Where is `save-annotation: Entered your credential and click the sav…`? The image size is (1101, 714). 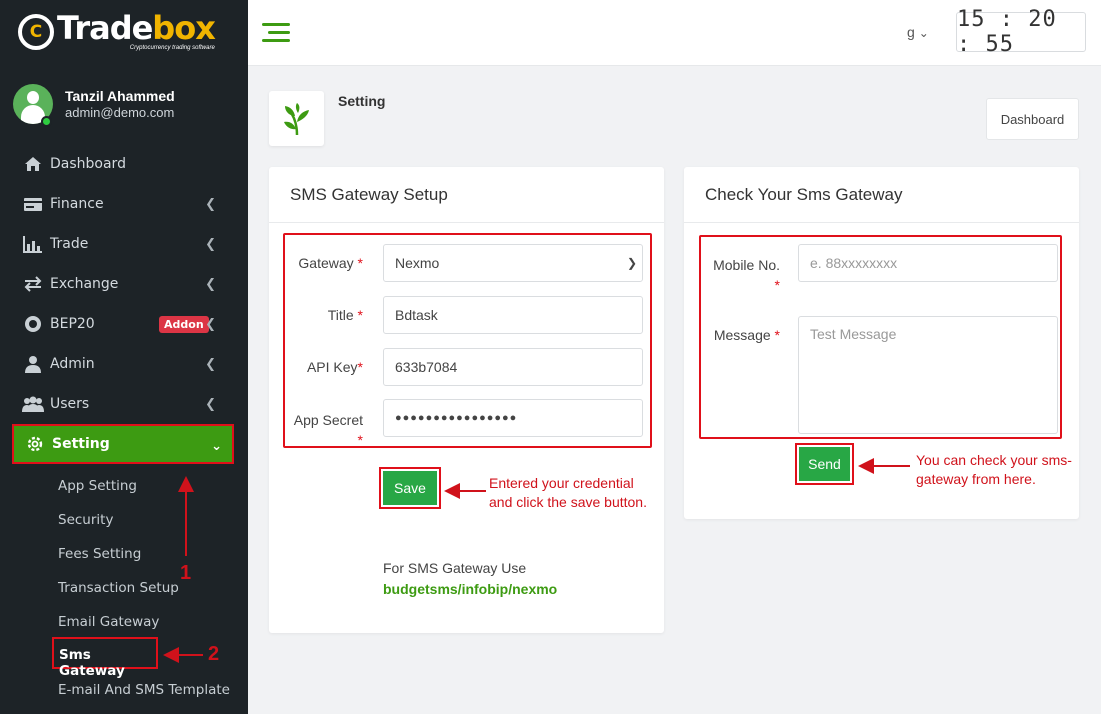 save-annotation: Entered your credential and click the sav… is located at coordinates (568, 492).